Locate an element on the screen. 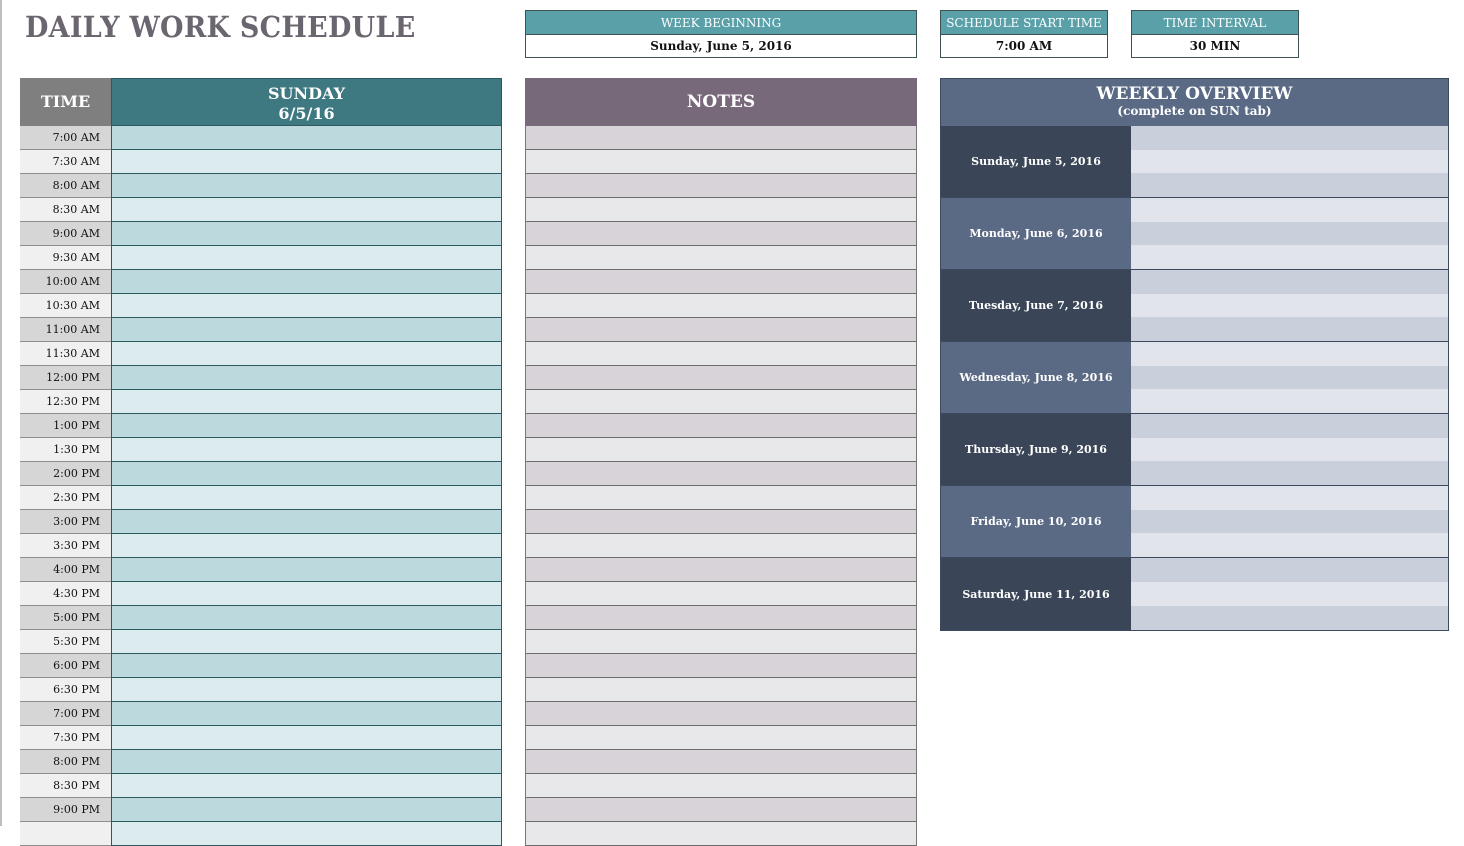  time-slot-label: 5:00 PM is located at coordinates (65, 618).